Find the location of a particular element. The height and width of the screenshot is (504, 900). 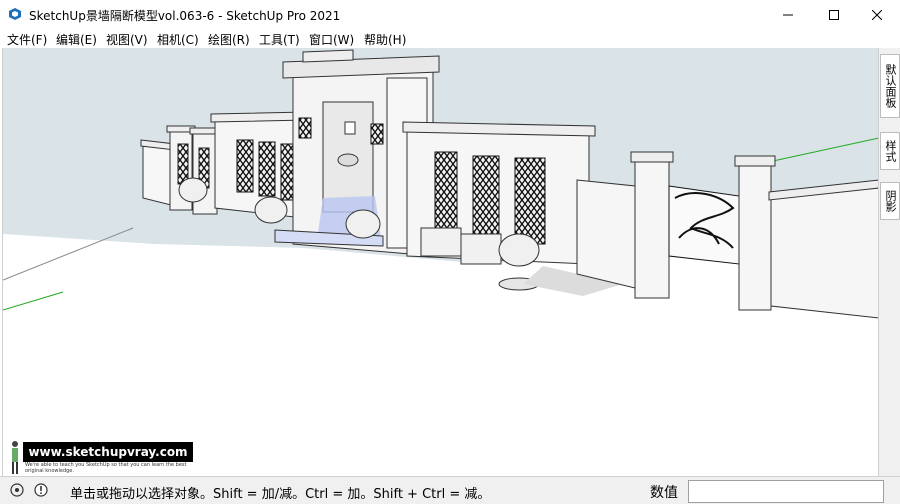

measurements-input is located at coordinates (786, 491).